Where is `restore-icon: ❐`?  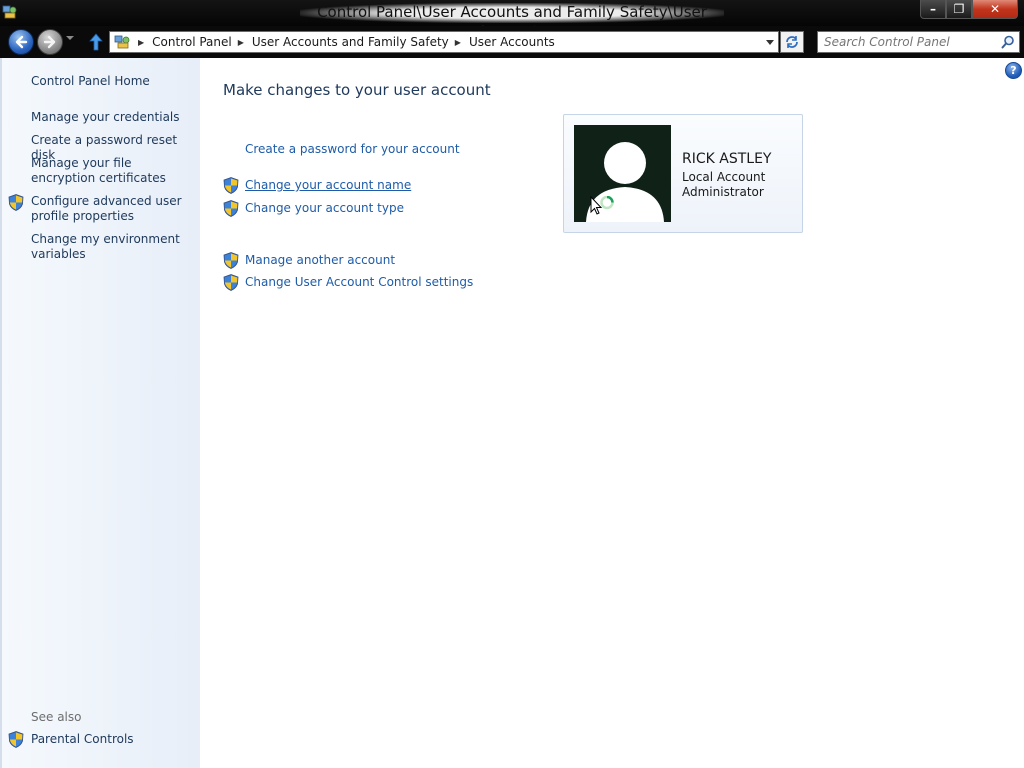 restore-icon: ❐ is located at coordinates (959, 9).